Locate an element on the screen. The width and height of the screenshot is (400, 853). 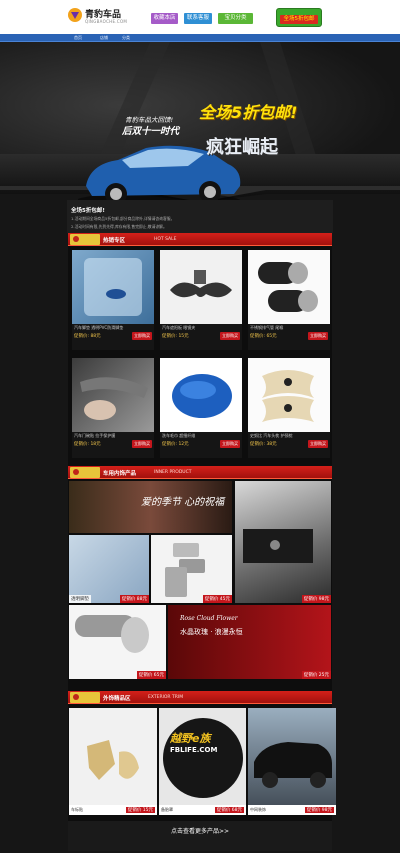
tile-price: 促销价 25元 is located at coordinates (316, 675).